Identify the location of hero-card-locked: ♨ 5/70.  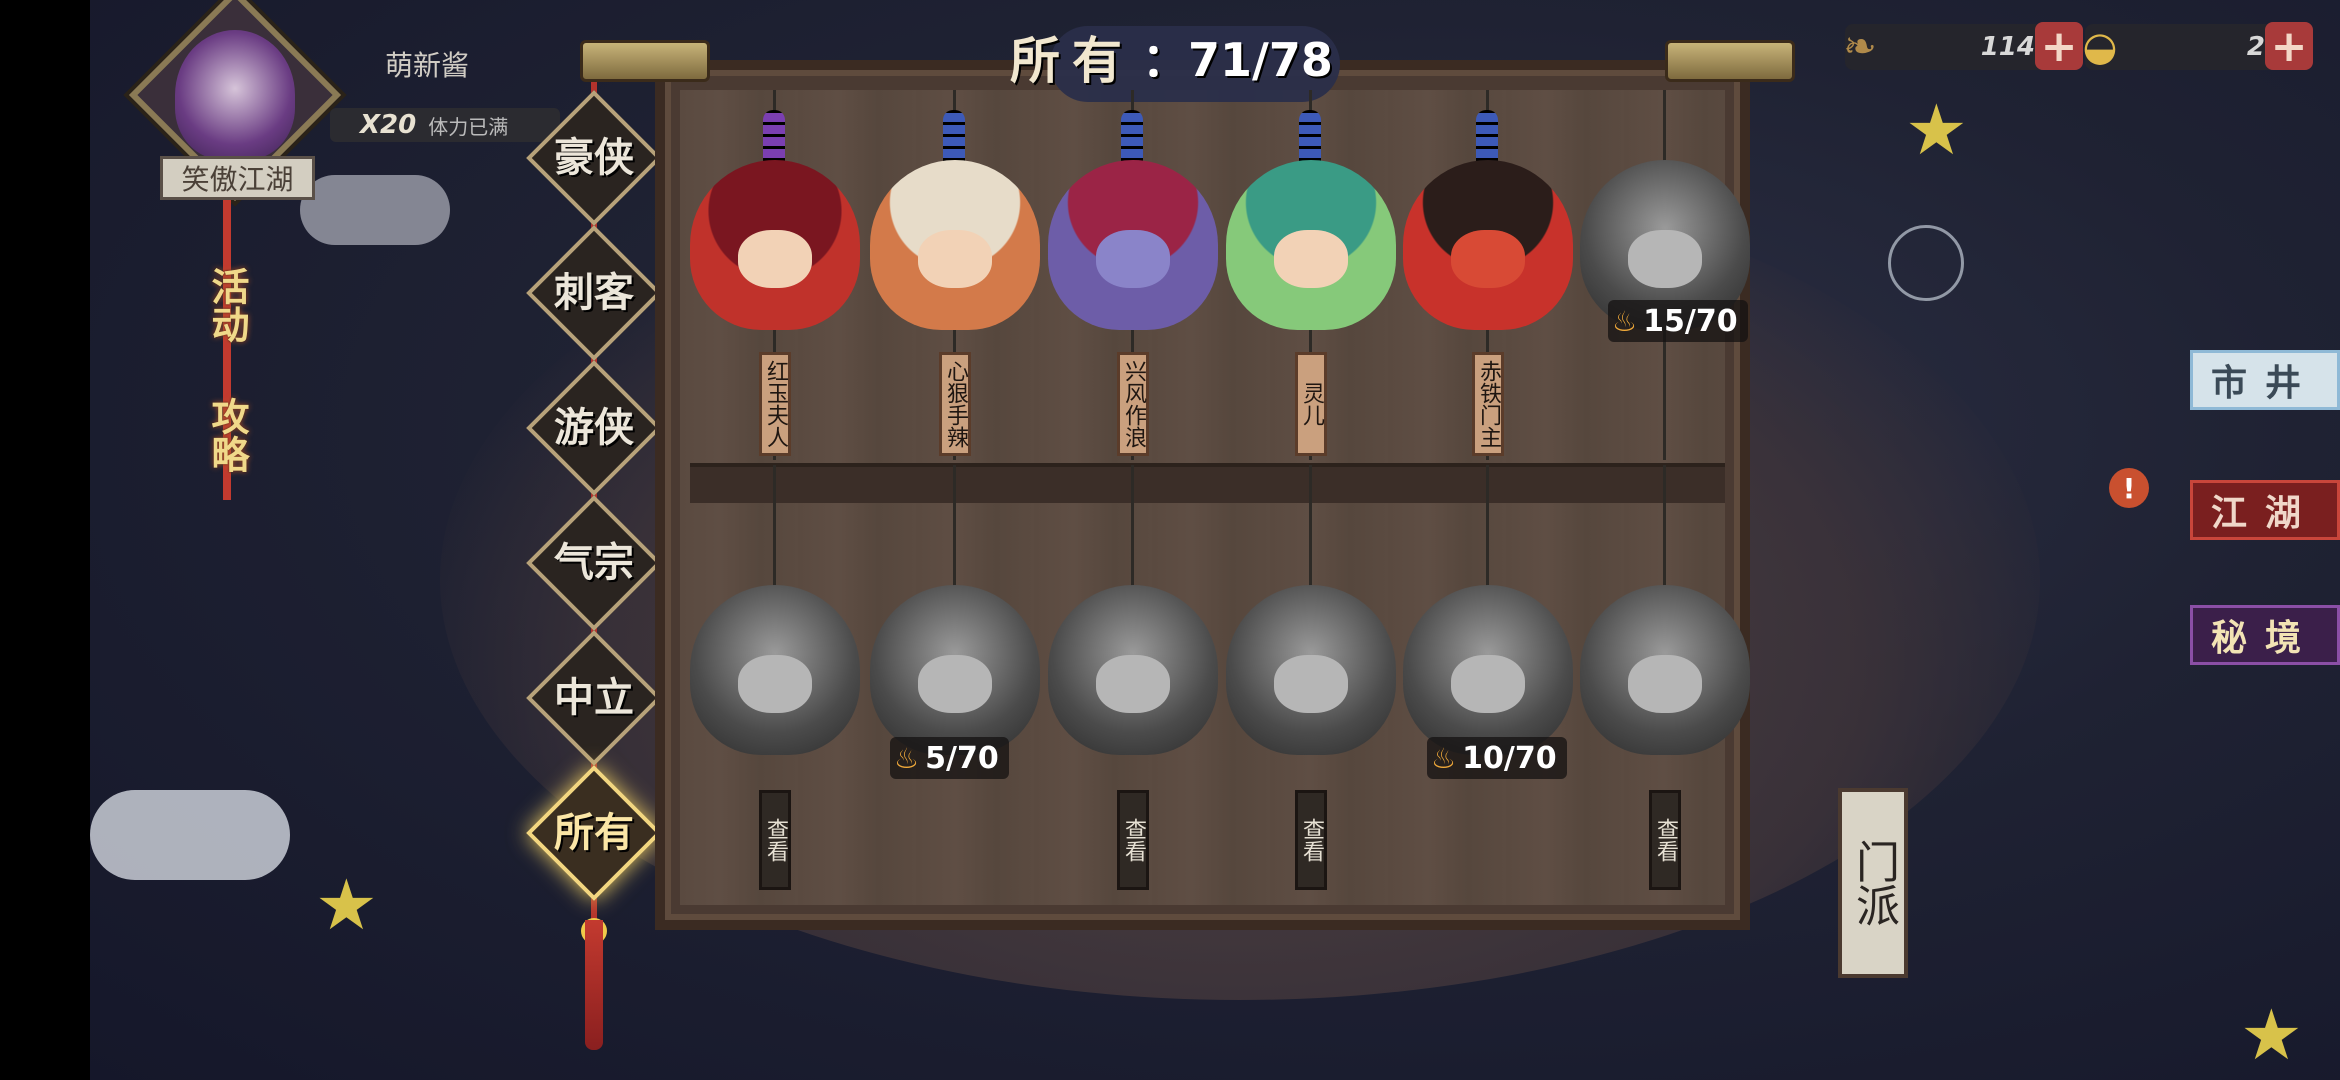
(955, 680).